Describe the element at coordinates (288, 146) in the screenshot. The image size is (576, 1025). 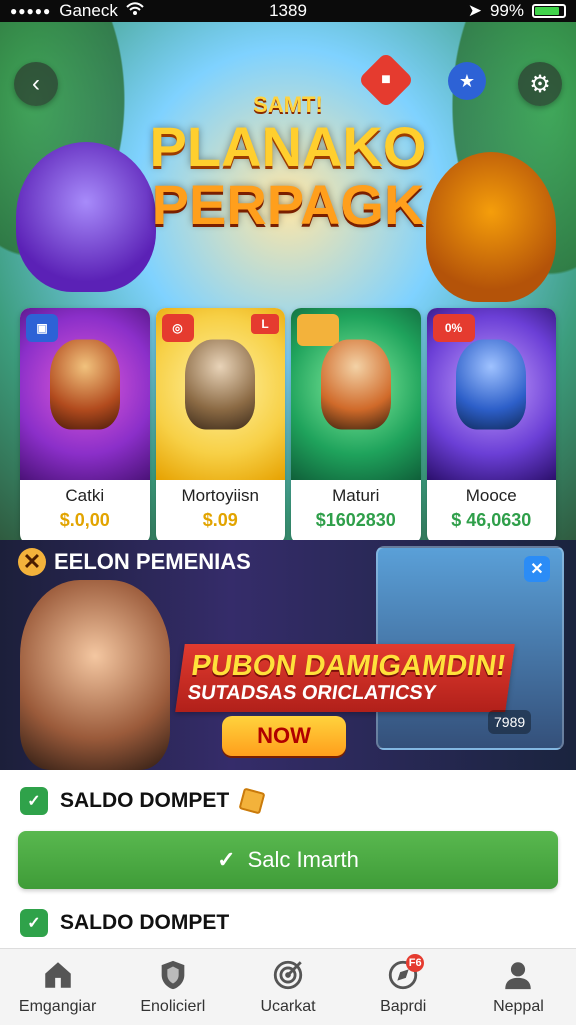
I see `hero-title-line1: PLANAKO` at that location.